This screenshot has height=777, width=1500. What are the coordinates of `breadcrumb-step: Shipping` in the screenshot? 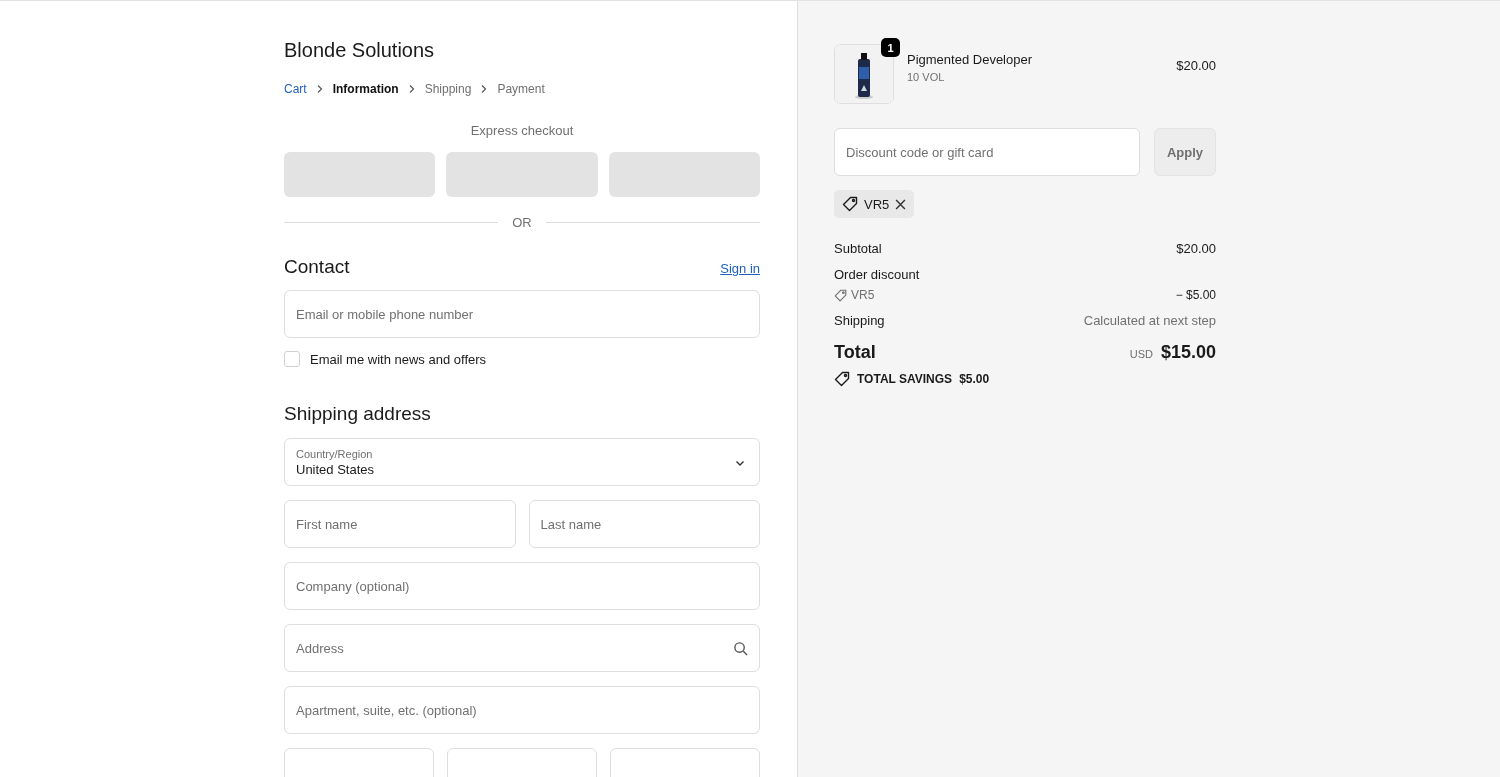 It's located at (448, 89).